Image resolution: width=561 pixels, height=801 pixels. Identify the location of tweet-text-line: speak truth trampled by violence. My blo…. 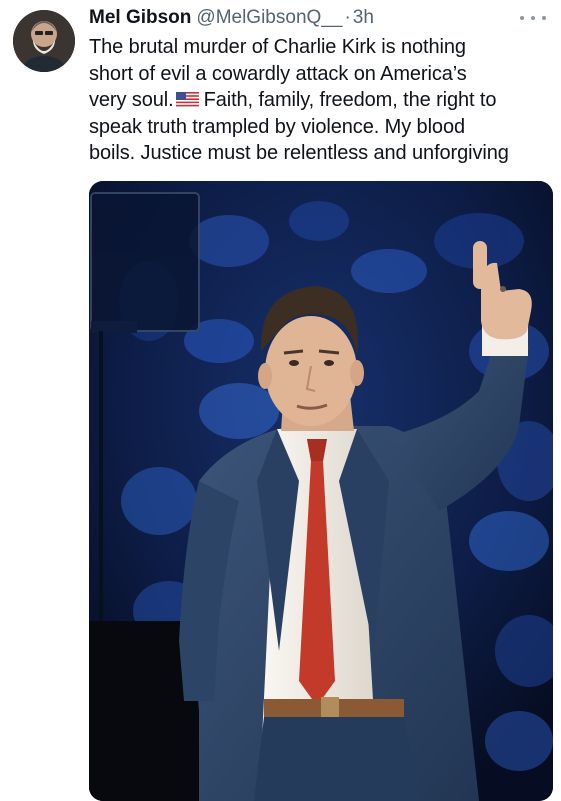
(277, 126).